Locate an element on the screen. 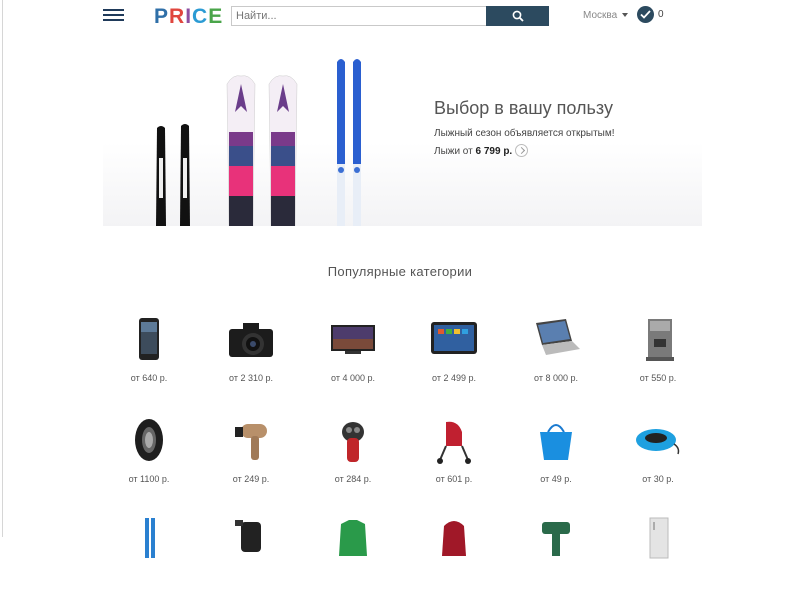  handbag-icon is located at coordinates (556, 442).